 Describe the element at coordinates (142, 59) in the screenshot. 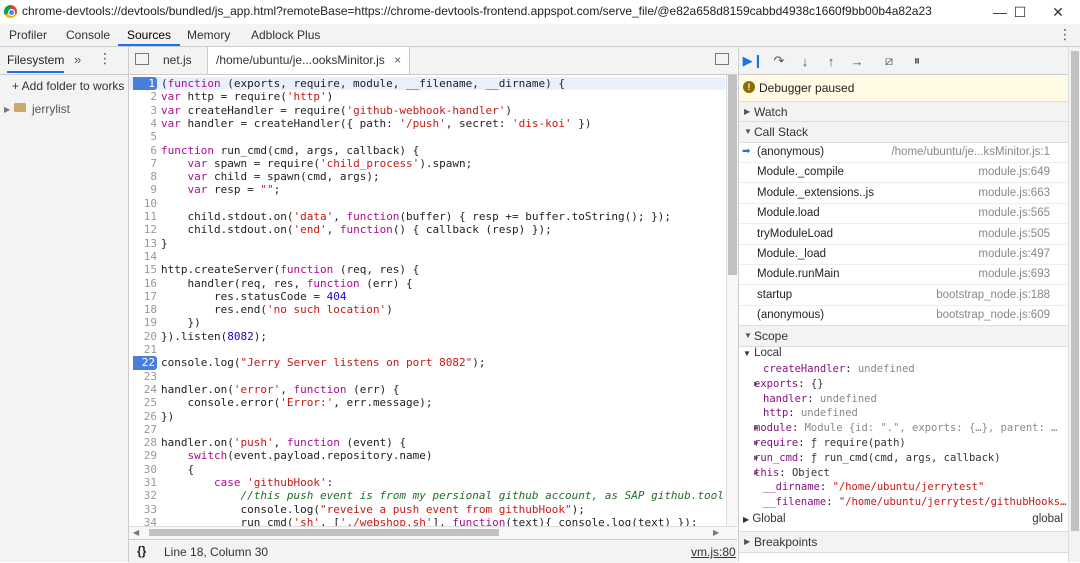

I see `toggle-navigator-icon` at that location.